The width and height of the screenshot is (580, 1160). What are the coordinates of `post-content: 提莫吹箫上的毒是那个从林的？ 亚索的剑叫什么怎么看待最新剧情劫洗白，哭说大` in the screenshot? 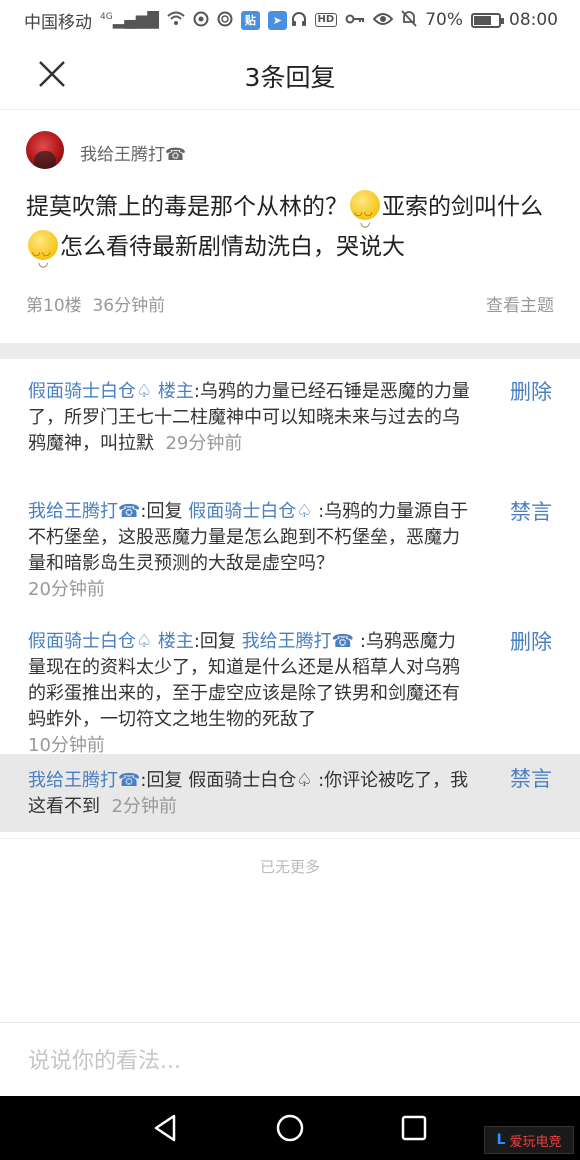 It's located at (296, 234).